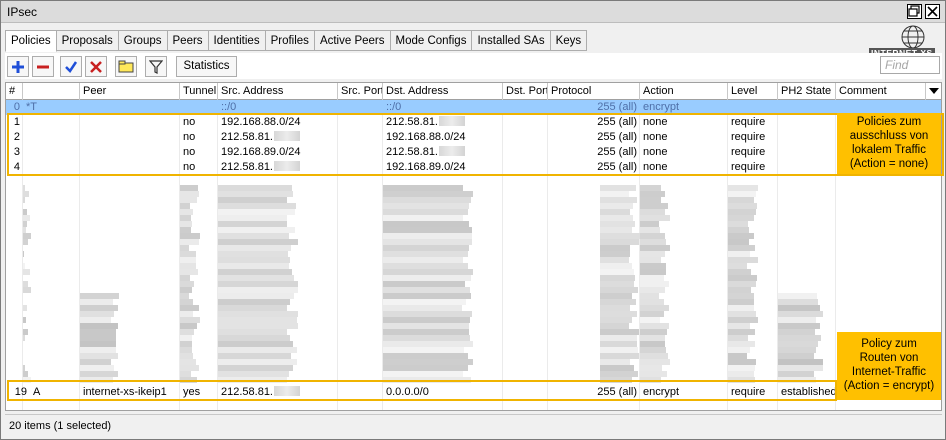 The height and width of the screenshot is (440, 946). I want to click on restore-button, so click(914, 11).